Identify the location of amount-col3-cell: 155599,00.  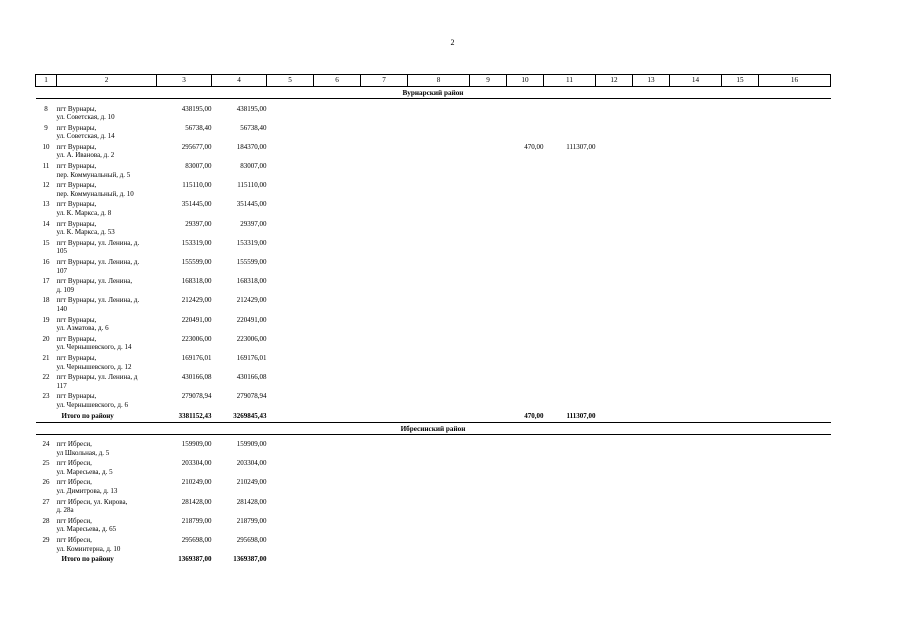
(196, 262).